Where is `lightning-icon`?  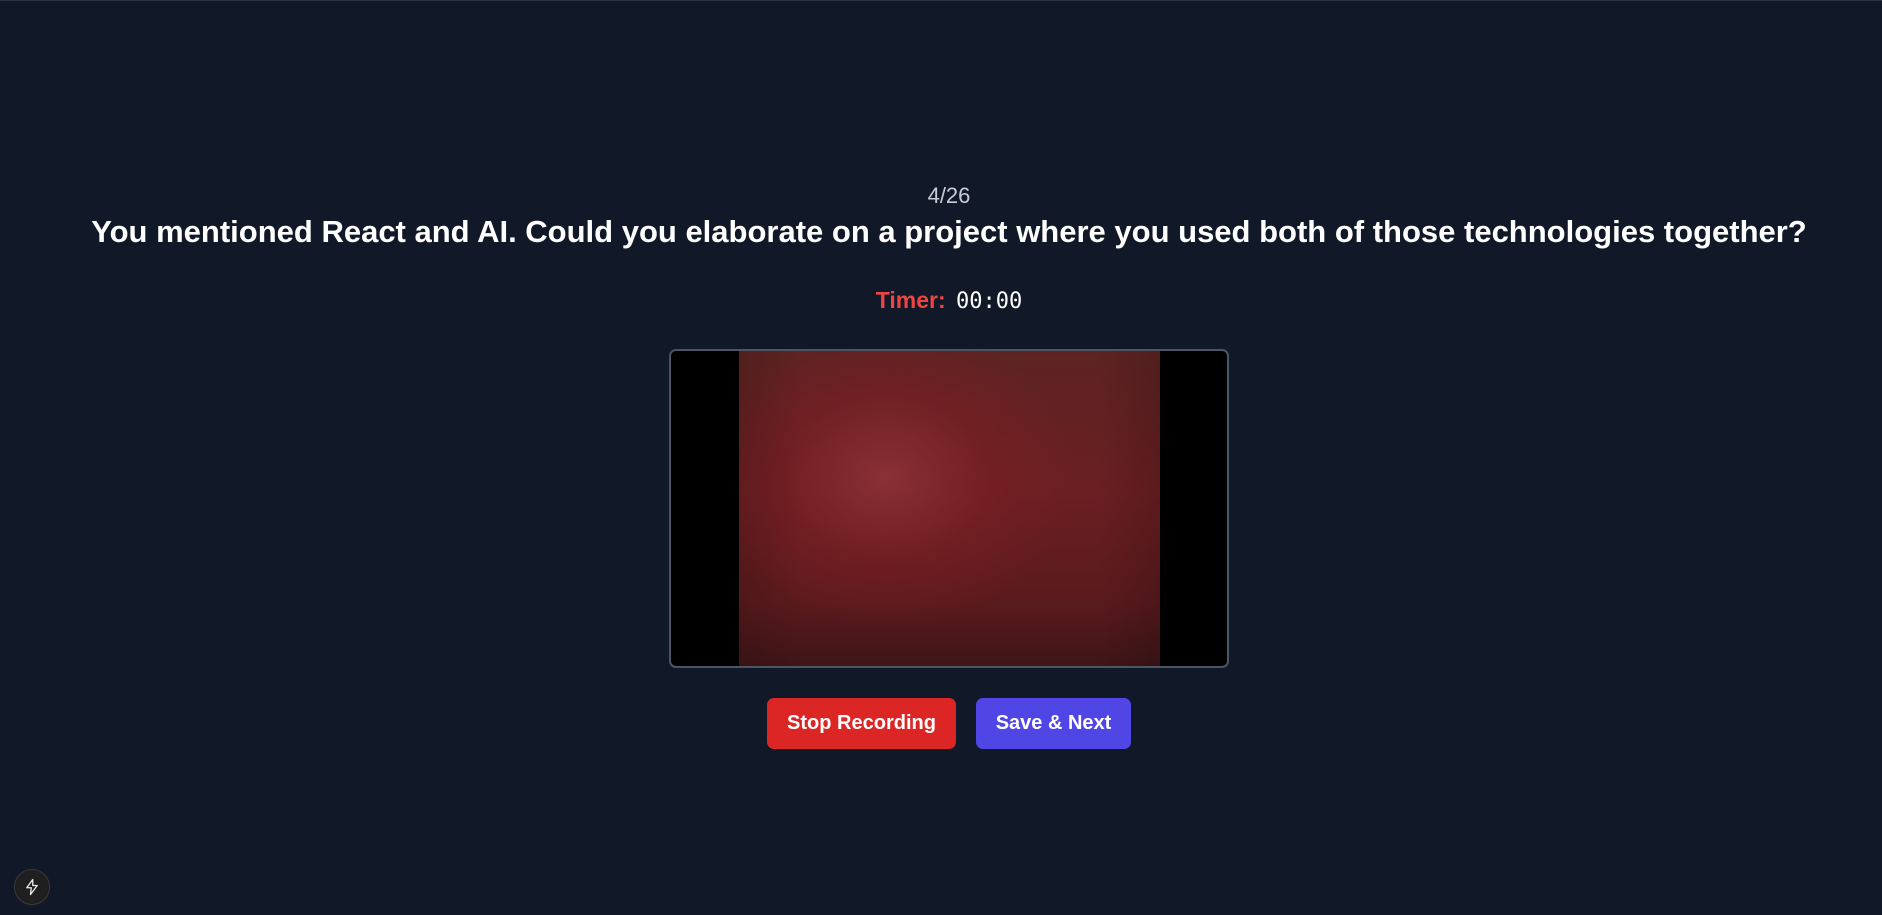
lightning-icon is located at coordinates (32, 887).